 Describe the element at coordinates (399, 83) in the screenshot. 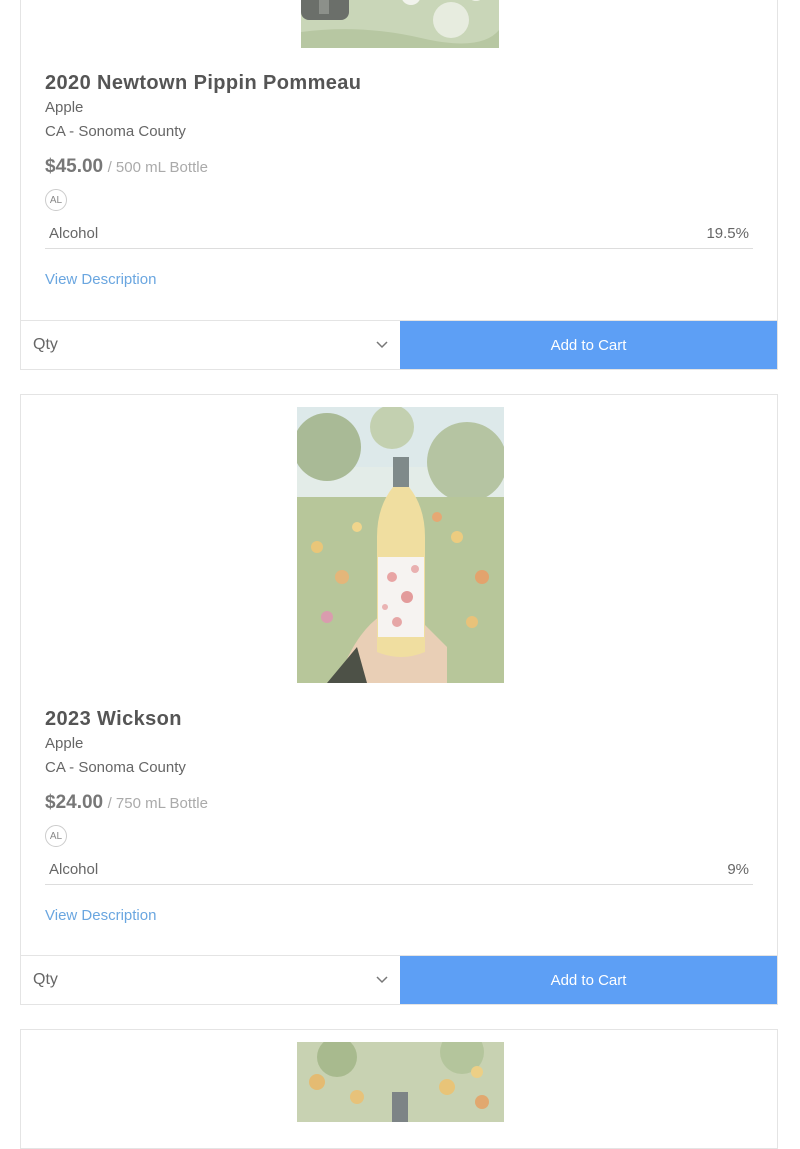

I see `product-name: 2020 Newtown Pippin Pommeau` at that location.